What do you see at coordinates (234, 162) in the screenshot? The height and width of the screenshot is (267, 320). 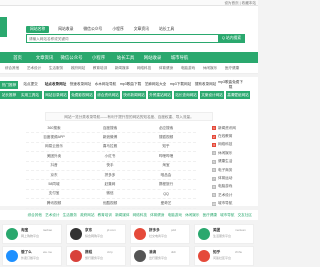 I see `rank-item: 5 健康生活` at bounding box center [234, 162].